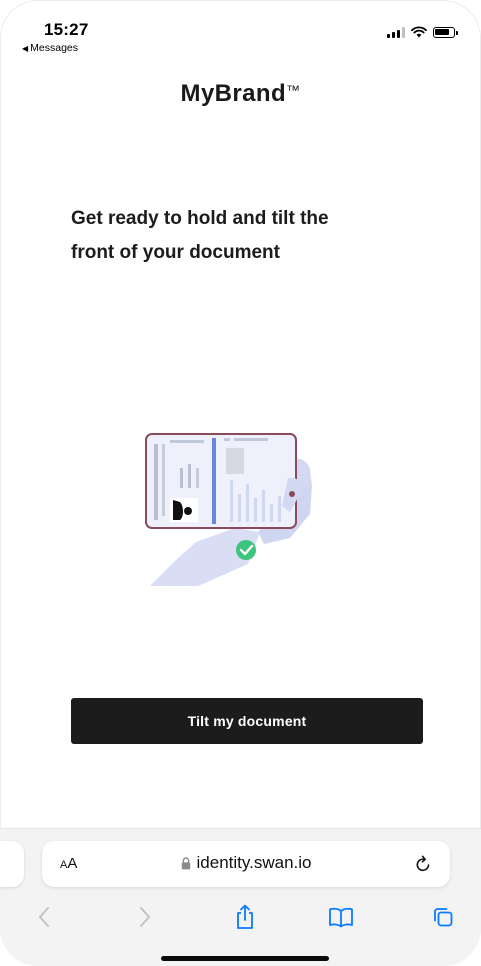 Image resolution: width=481 pixels, height=966 pixels. I want to click on reload-button, so click(423, 864).